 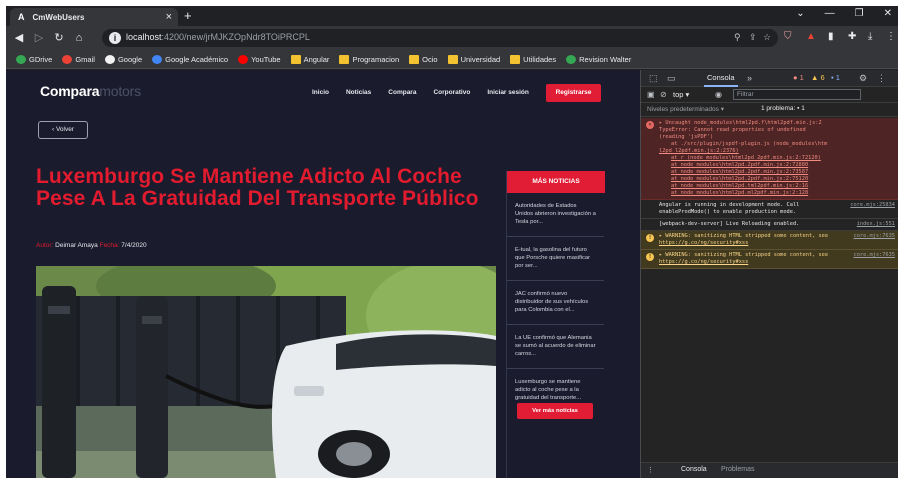 What do you see at coordinates (573, 93) in the screenshot?
I see `register-button: Registrarse` at bounding box center [573, 93].